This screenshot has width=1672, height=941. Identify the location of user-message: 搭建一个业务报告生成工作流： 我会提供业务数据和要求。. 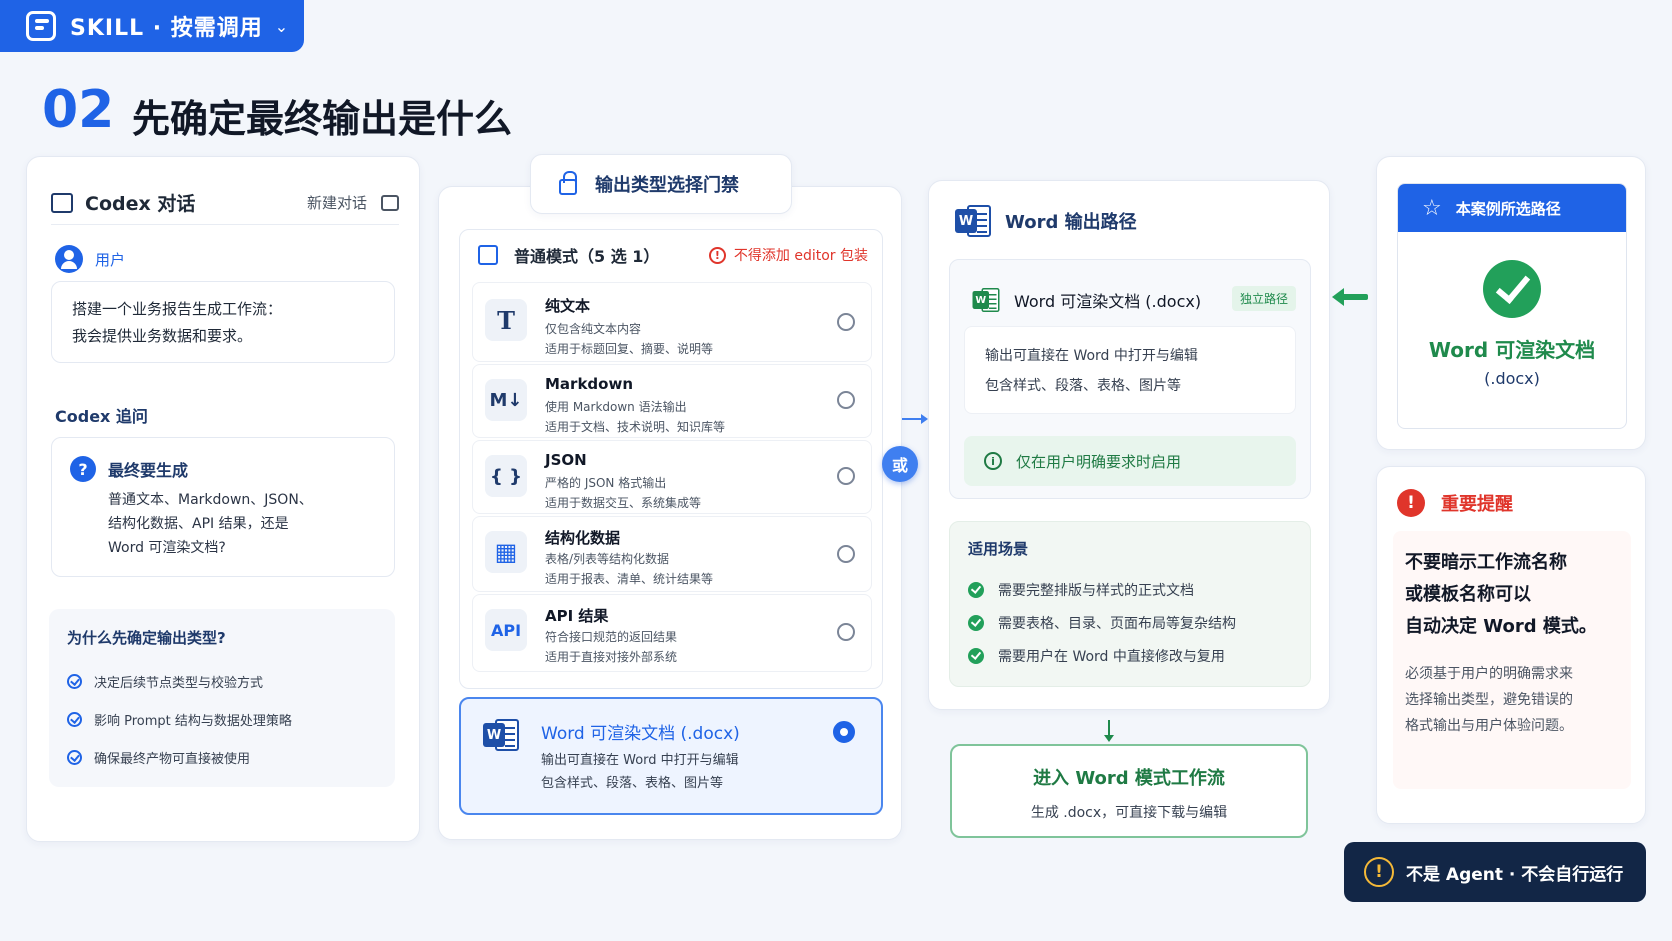
(223, 322).